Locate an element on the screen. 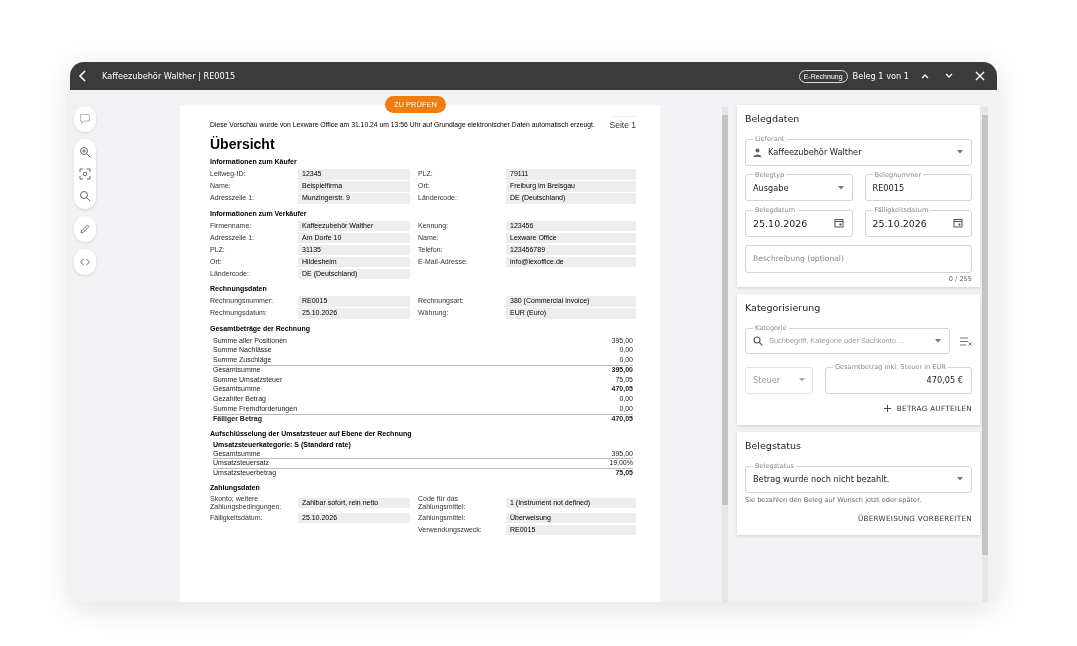  close-icon is located at coordinates (980, 76).